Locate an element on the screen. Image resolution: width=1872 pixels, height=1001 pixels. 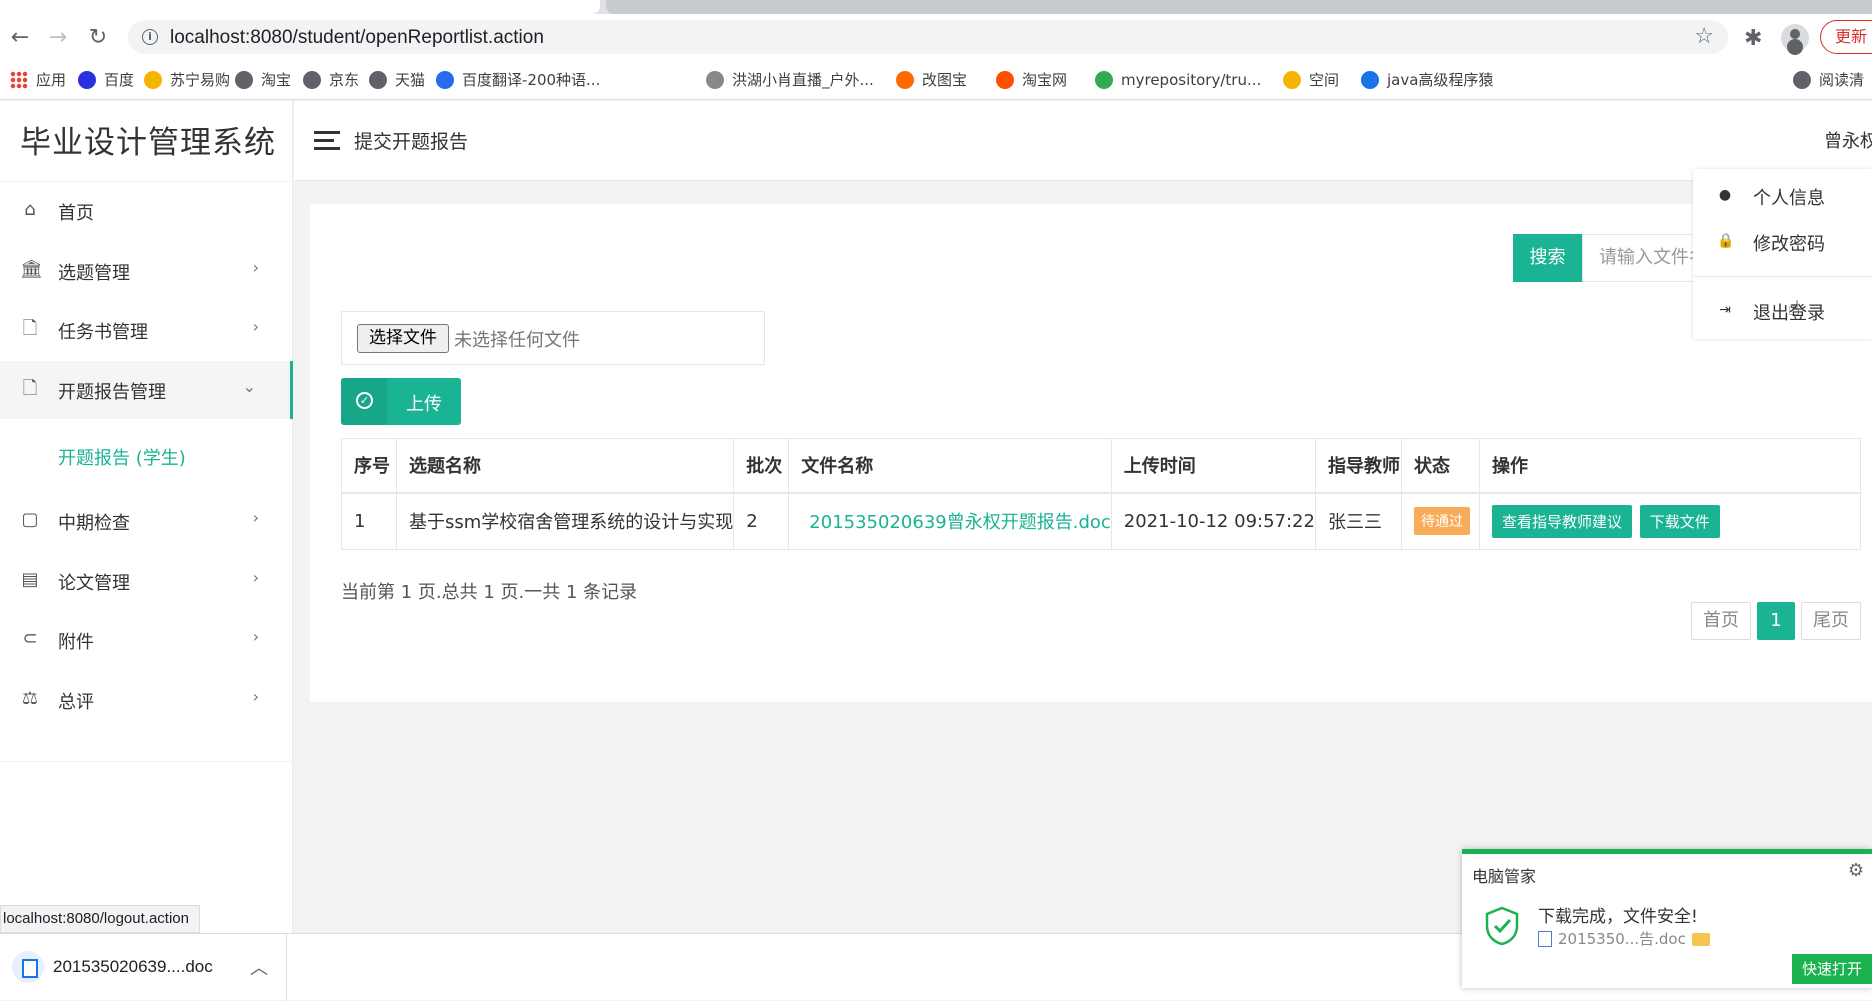
cell-batch: 2 is located at coordinates (761, 521).